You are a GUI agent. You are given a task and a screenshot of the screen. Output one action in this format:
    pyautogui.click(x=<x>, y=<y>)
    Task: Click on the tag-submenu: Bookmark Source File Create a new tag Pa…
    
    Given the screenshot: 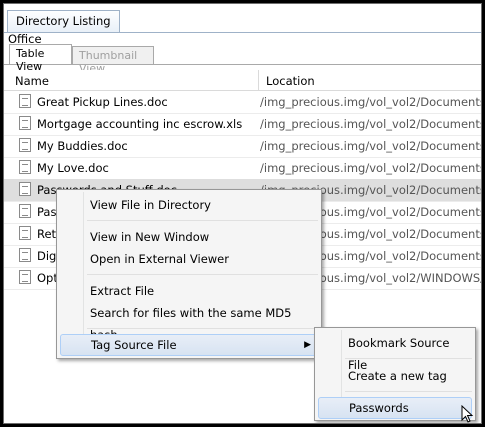 What is the action you would take?
    pyautogui.click(x=395, y=374)
    